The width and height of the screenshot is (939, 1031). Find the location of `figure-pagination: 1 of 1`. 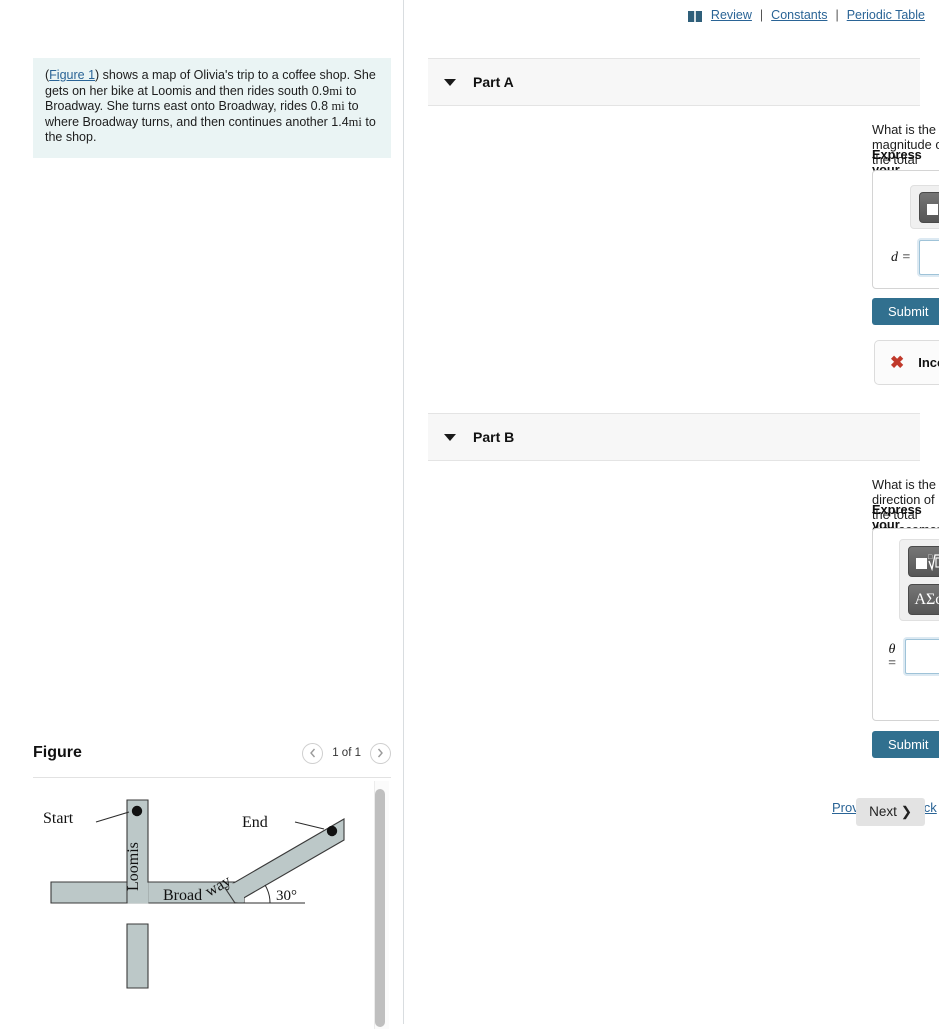

figure-pagination: 1 of 1 is located at coordinates (346, 753).